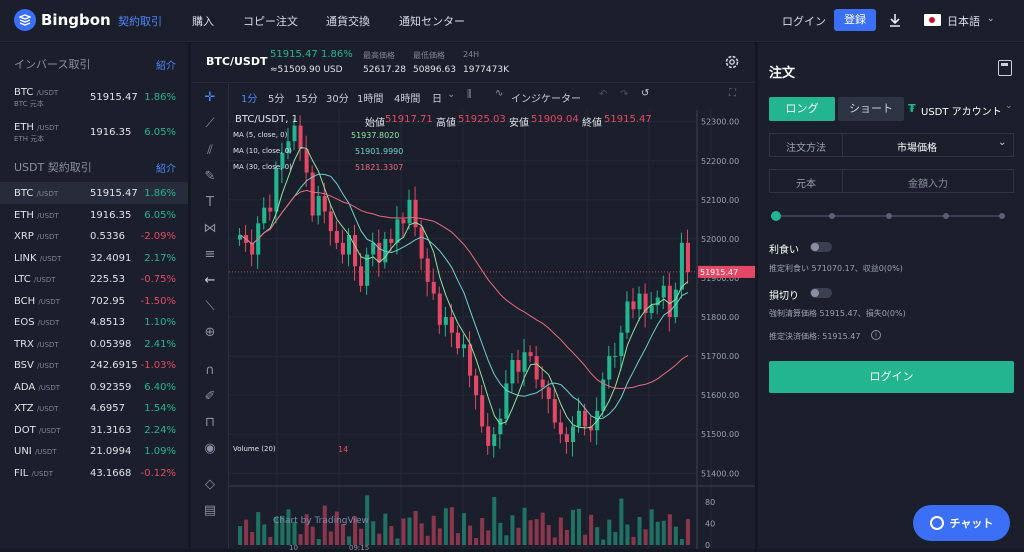 The image size is (1024, 552). Describe the element at coordinates (166, 167) in the screenshot. I see `usdt-intro-link: 紹介` at that location.